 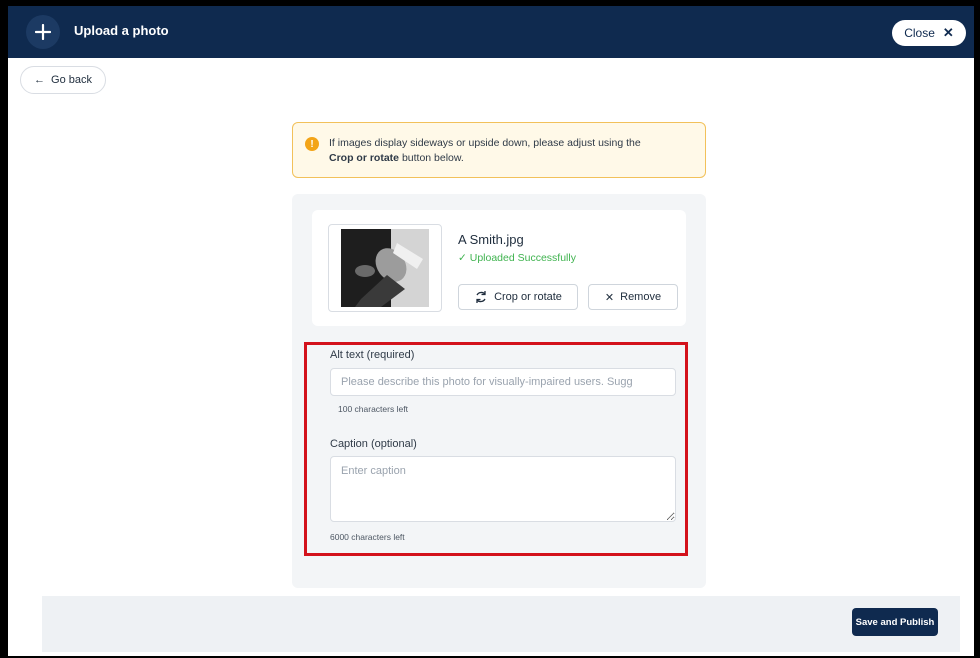 I want to click on footer-bar: Save and Publish, so click(x=501, y=624).